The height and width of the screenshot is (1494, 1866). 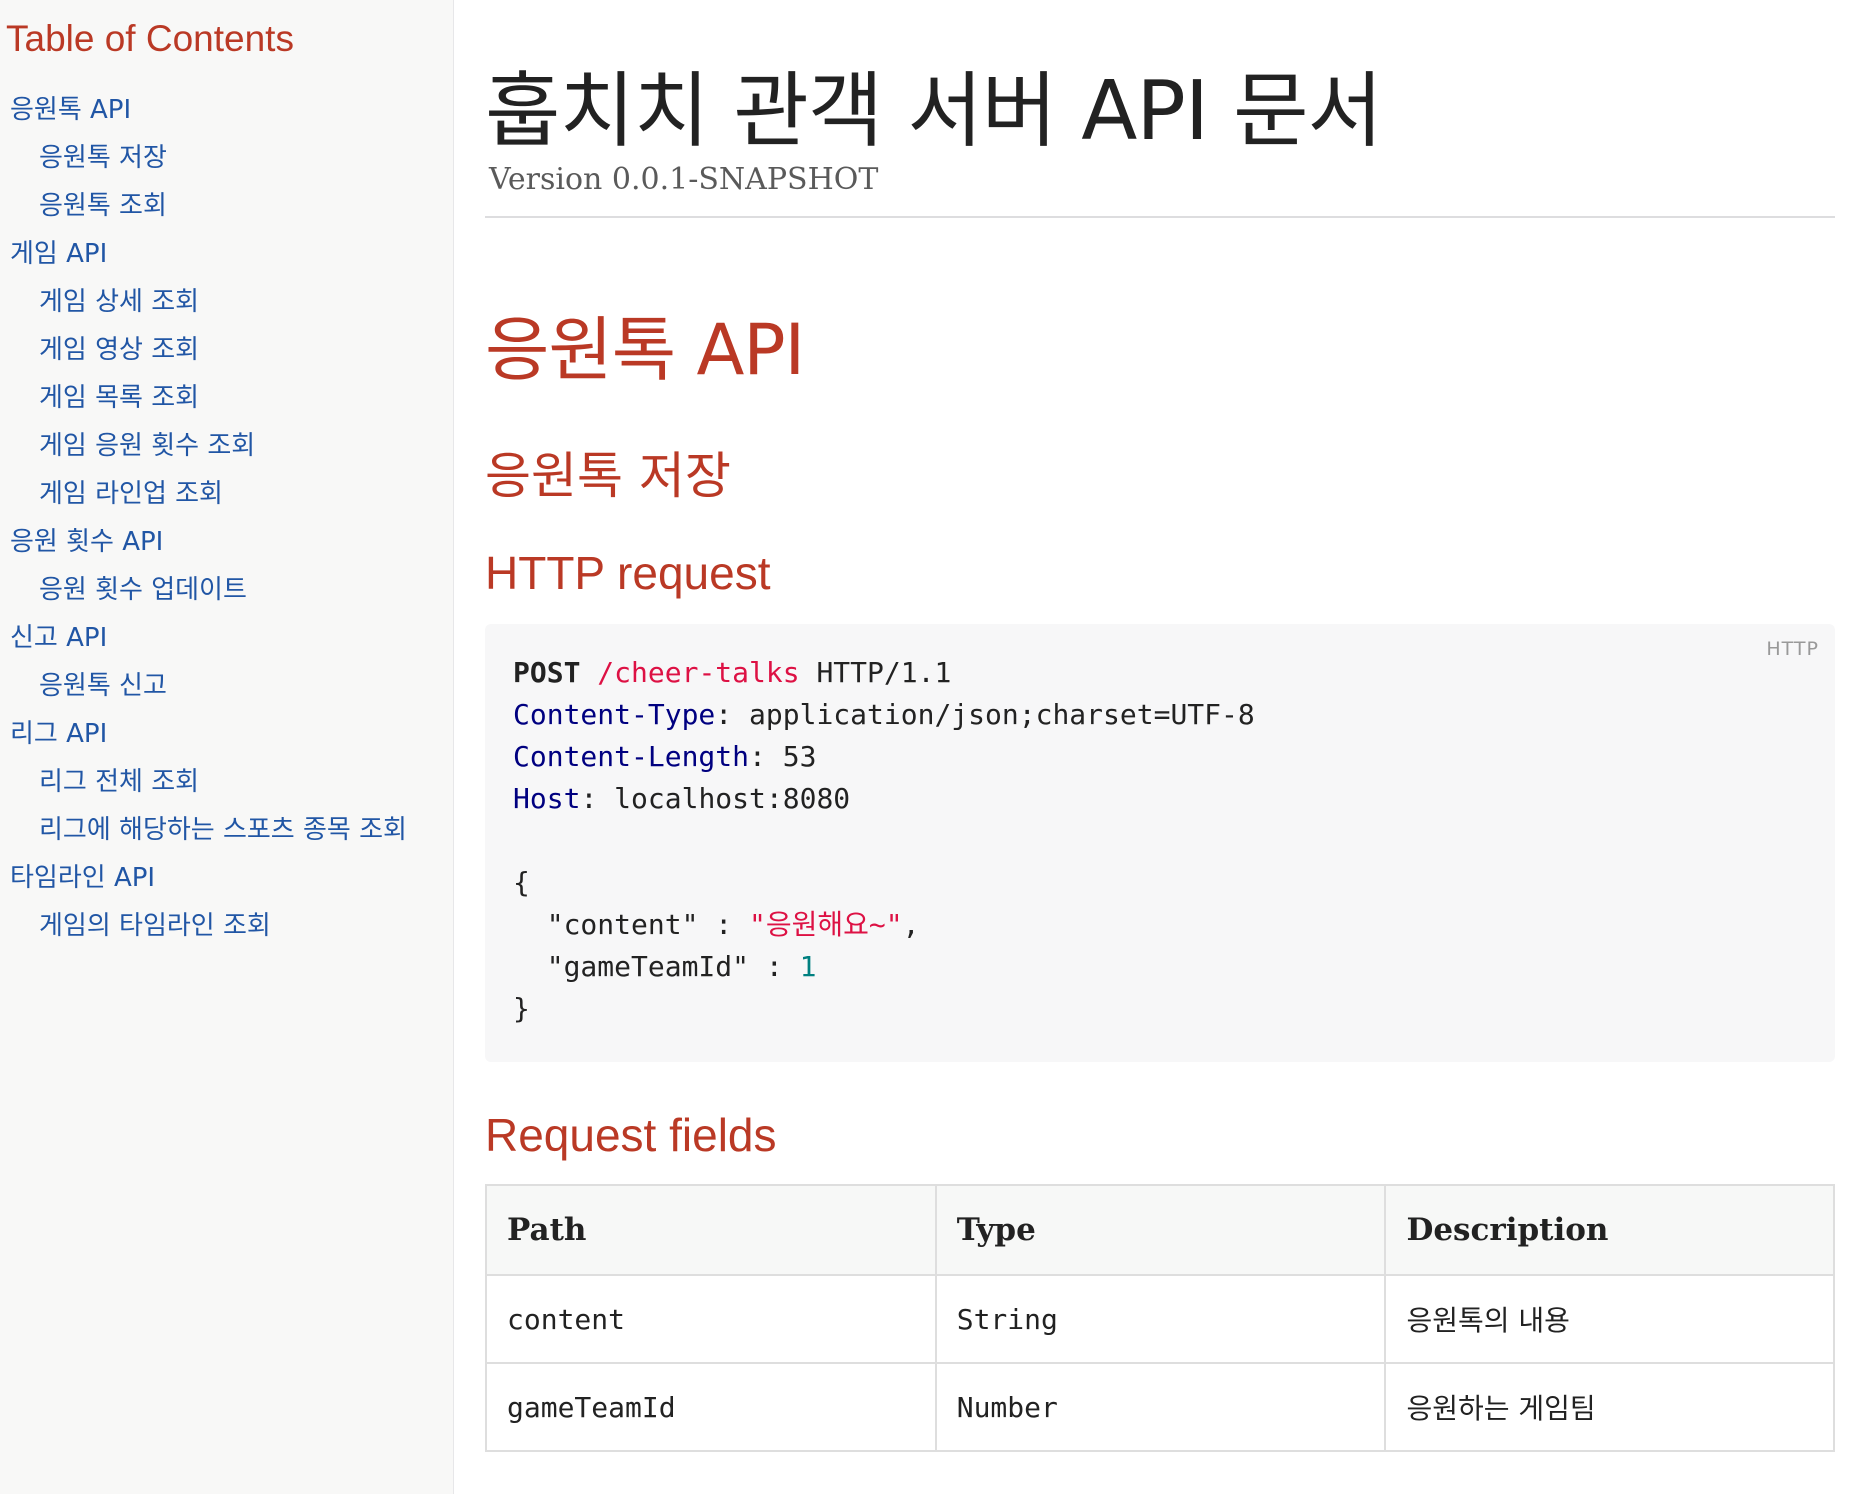 I want to click on json-open-brace: {, so click(x=521, y=882).